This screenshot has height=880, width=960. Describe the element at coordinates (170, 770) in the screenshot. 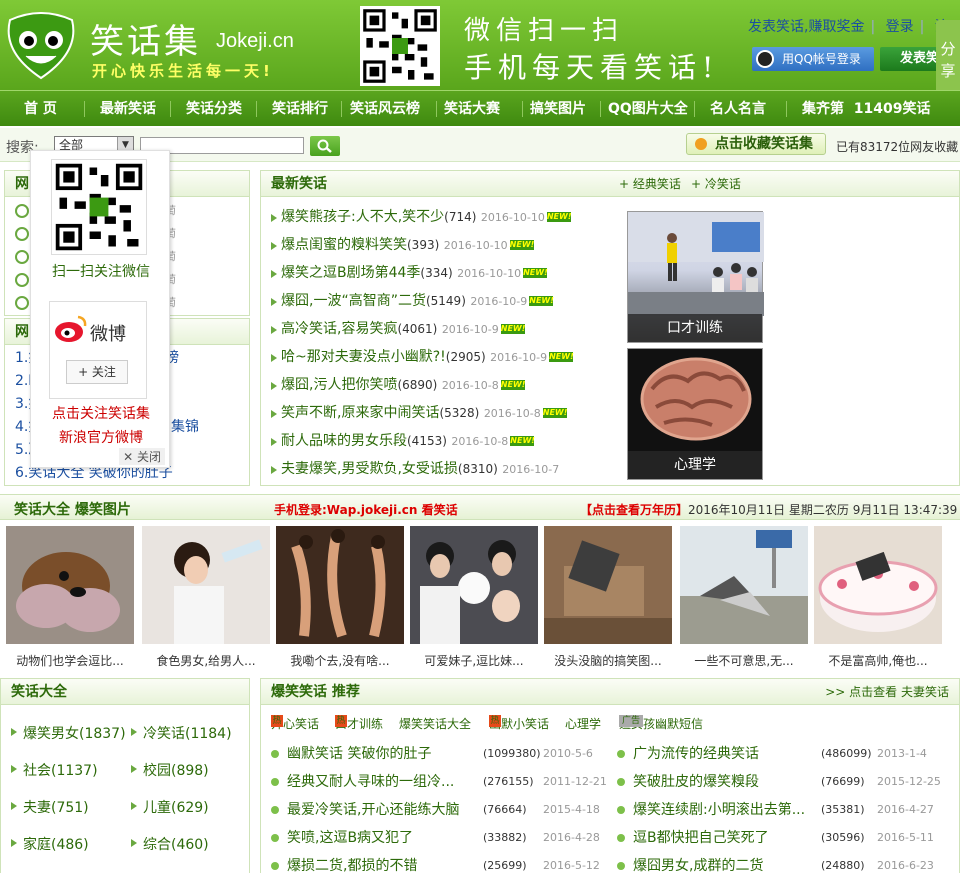

I see `category-item: 校园(898)` at that location.